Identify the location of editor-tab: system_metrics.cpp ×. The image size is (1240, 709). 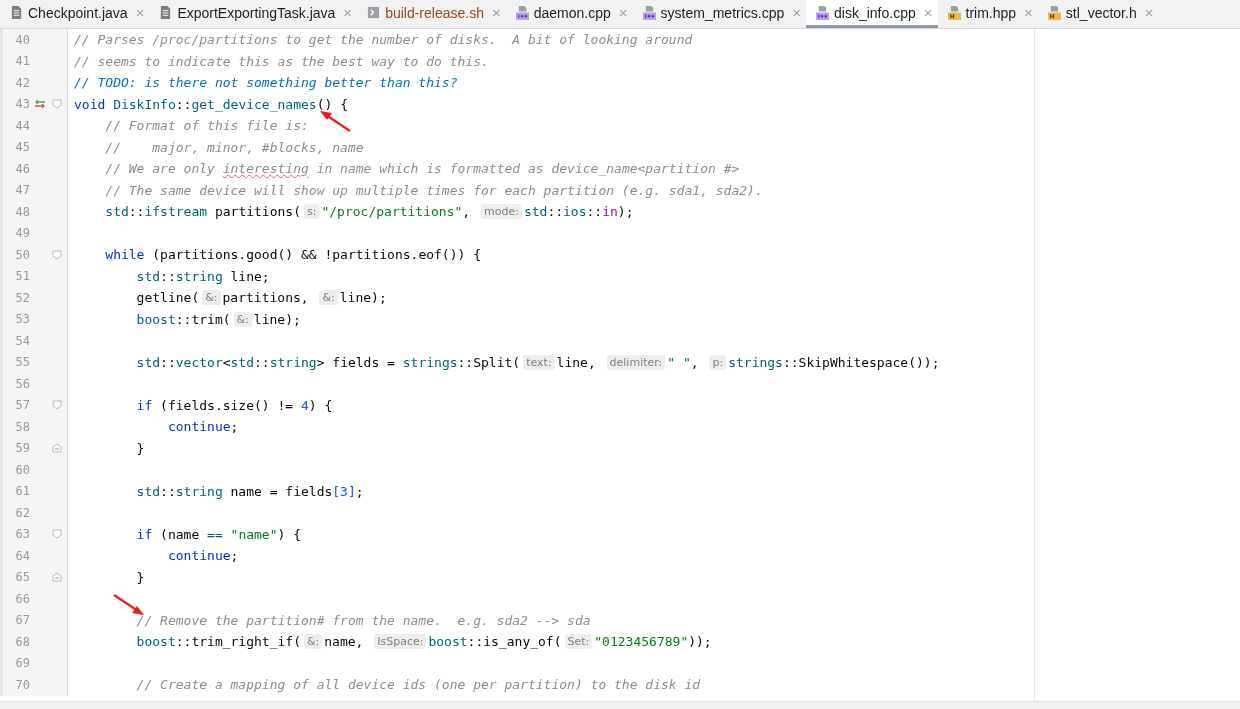
(719, 14).